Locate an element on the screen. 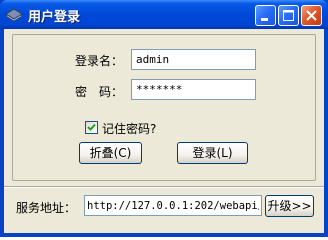  password-label: 密 码： is located at coordinates (99, 92).